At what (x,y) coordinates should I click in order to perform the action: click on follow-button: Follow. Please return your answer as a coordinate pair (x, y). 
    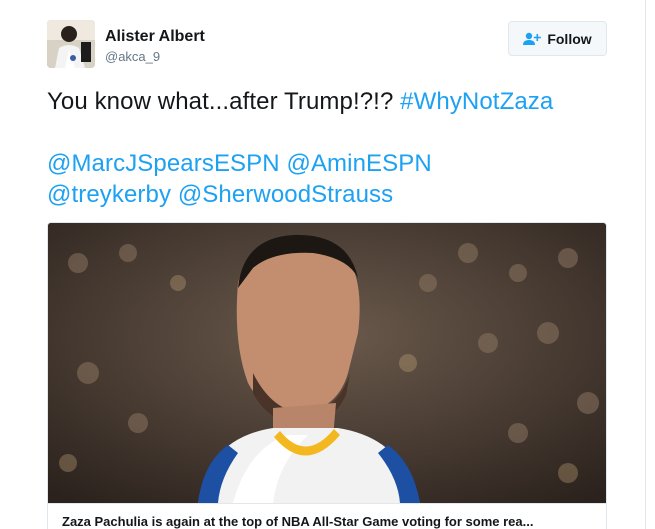
    Looking at the image, I should click on (557, 38).